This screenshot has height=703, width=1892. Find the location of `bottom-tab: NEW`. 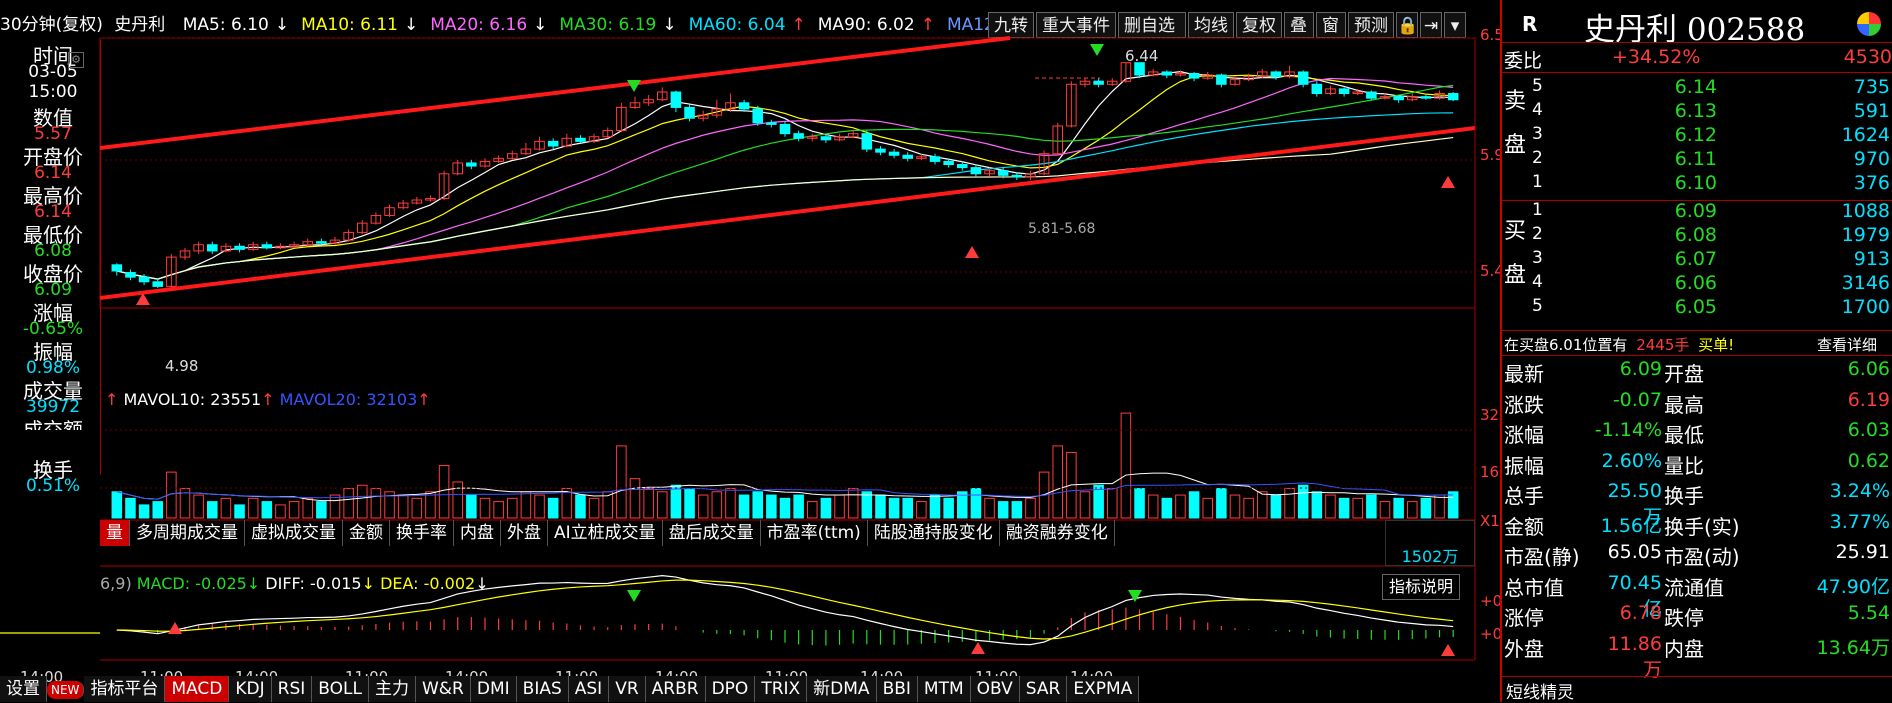

bottom-tab: NEW is located at coordinates (66, 690).